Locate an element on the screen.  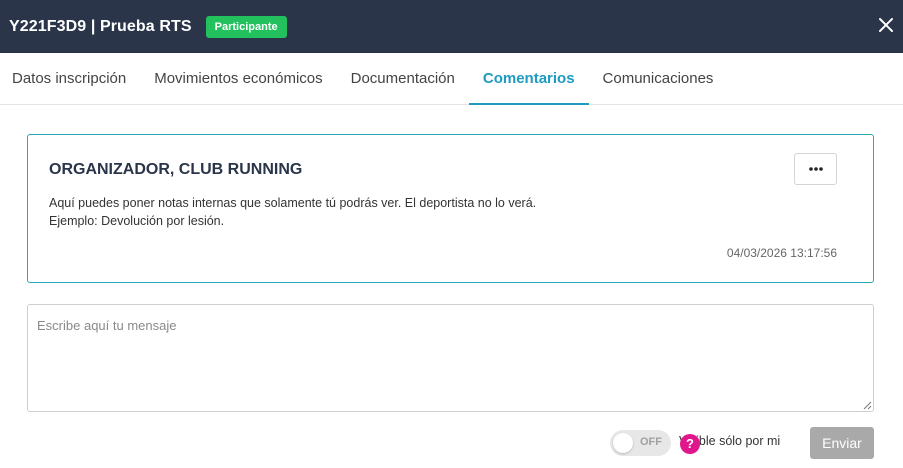
status-badge: Participante is located at coordinates (246, 26).